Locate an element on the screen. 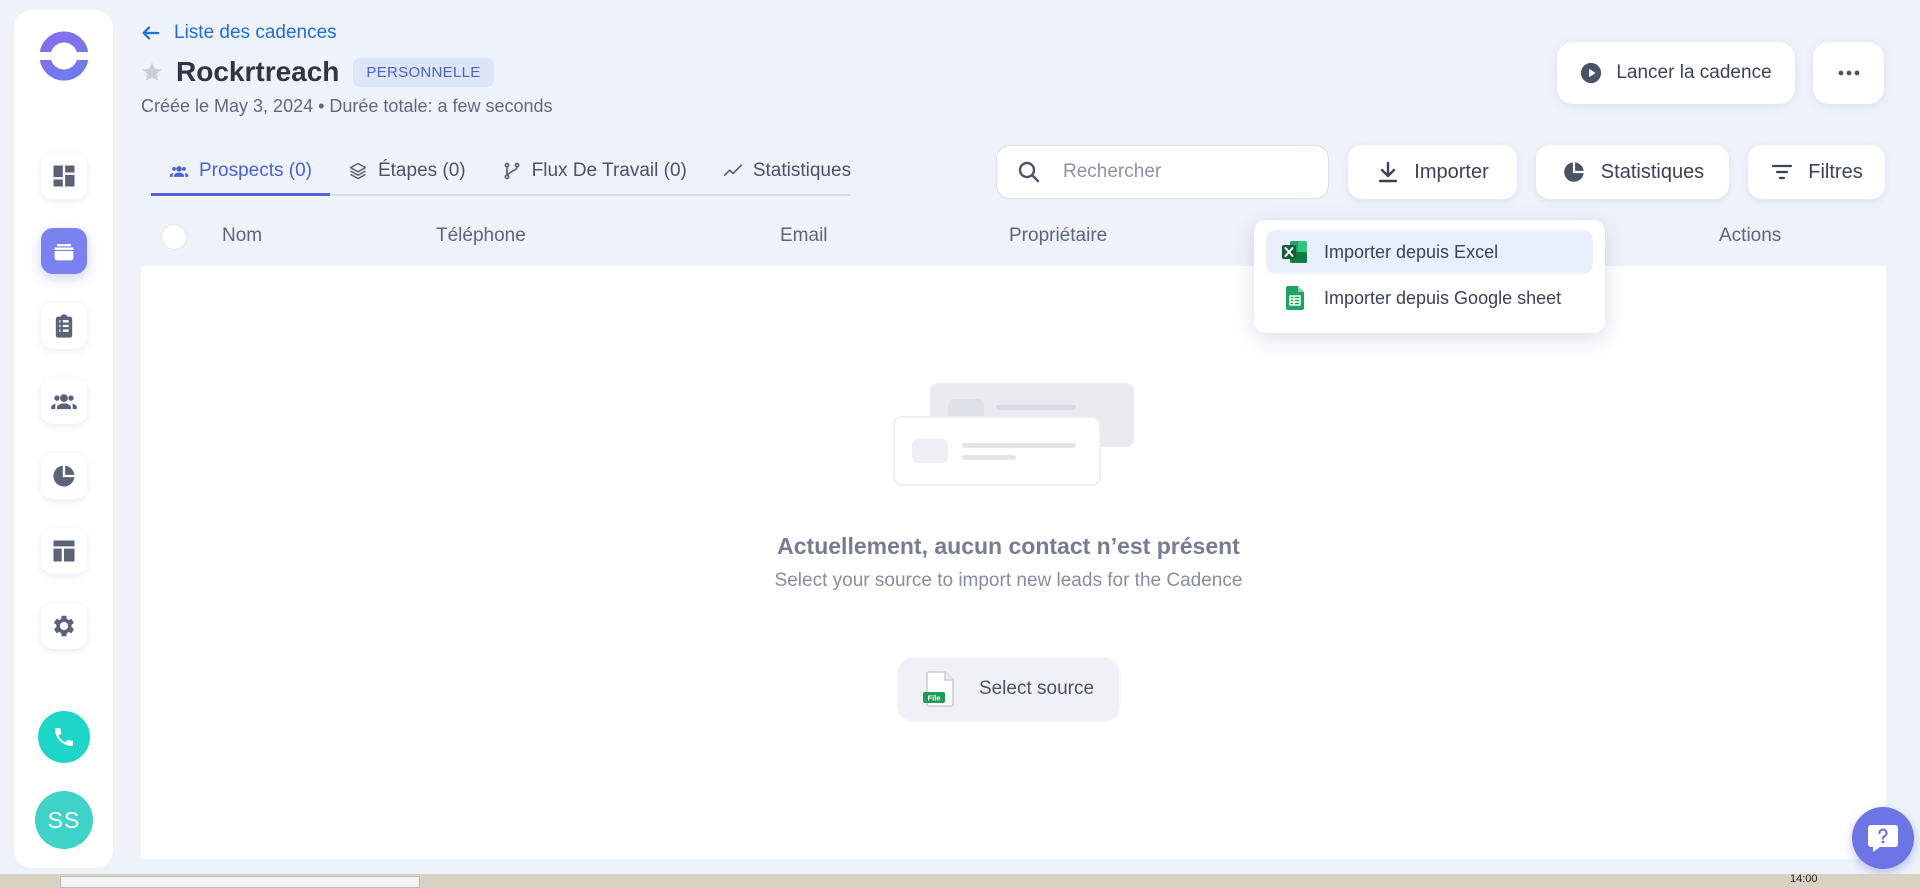 This screenshot has width=1920, height=888. tab-prospects-label: Prospects (0) is located at coordinates (255, 170).